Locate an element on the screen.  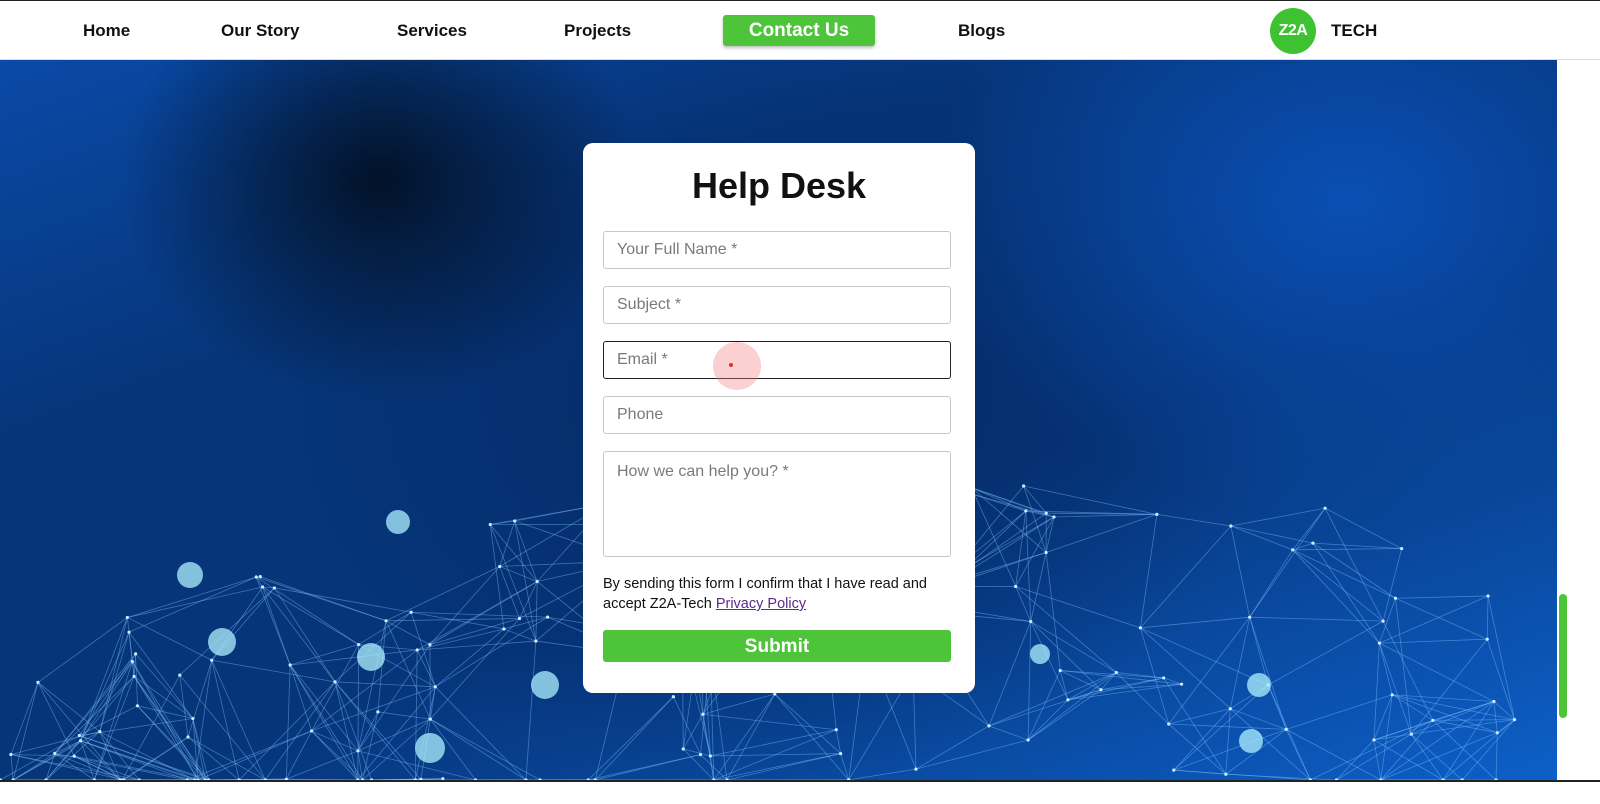
subject-input is located at coordinates (777, 305).